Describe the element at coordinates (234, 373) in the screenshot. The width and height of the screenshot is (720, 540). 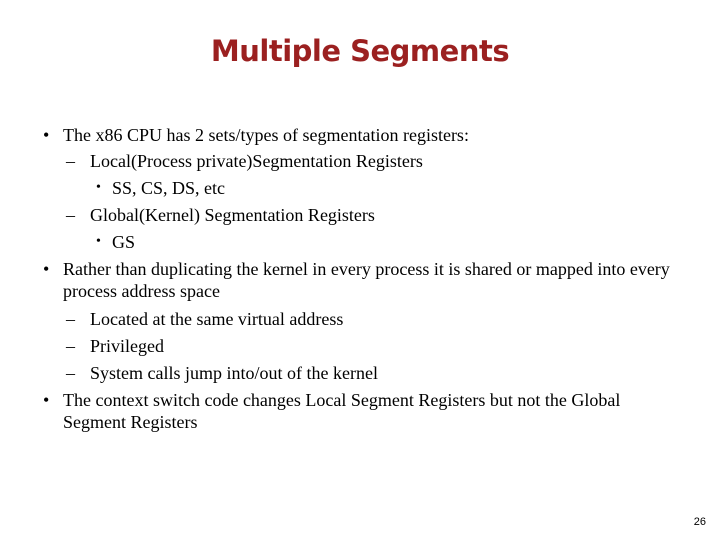
I see `subbullet-system-calls: System calls jump into/out of the kernel` at that location.